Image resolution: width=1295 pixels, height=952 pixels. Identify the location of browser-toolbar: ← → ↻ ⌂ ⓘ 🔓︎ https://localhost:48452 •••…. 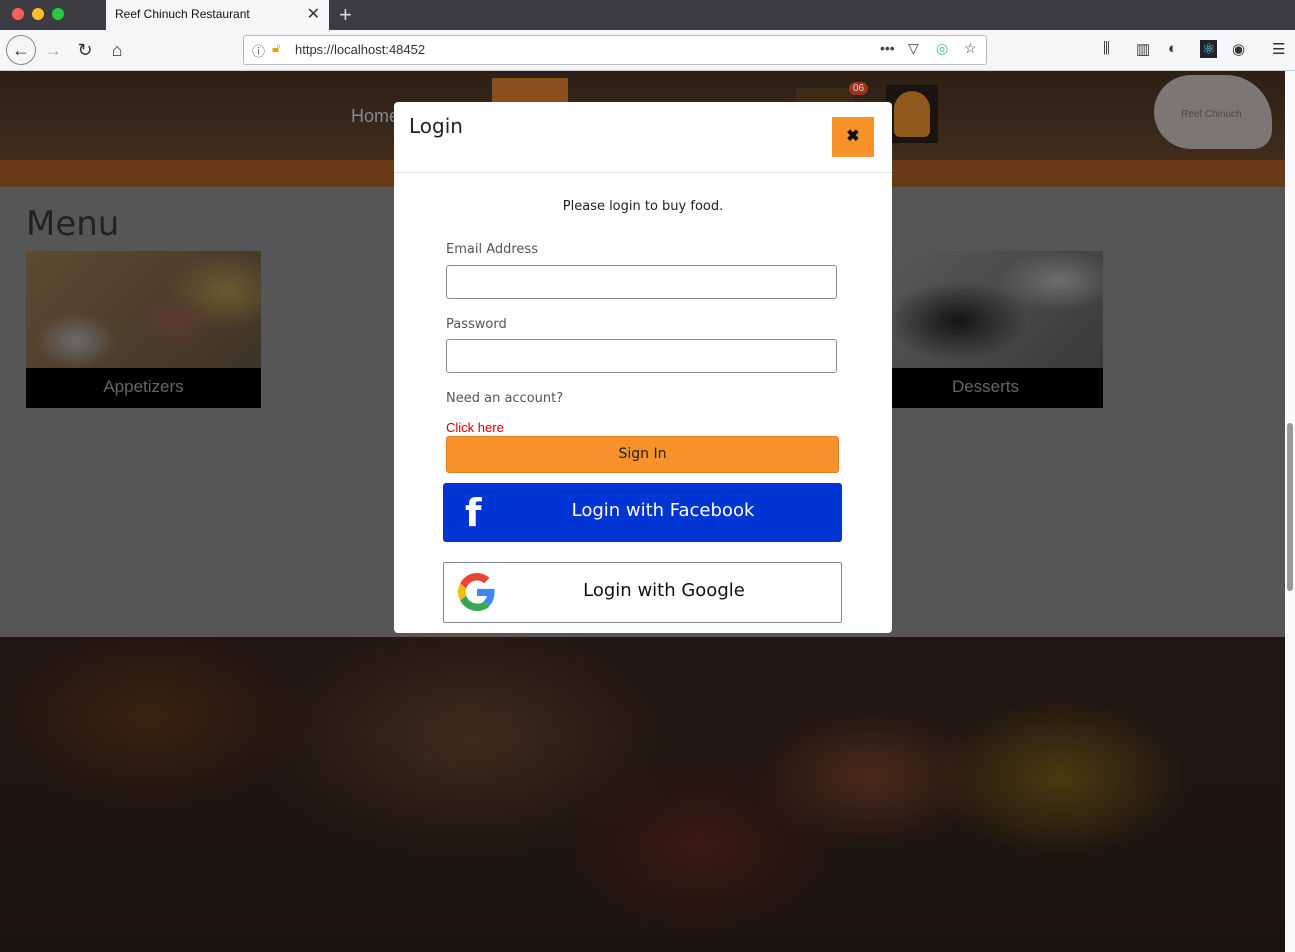
(647, 50).